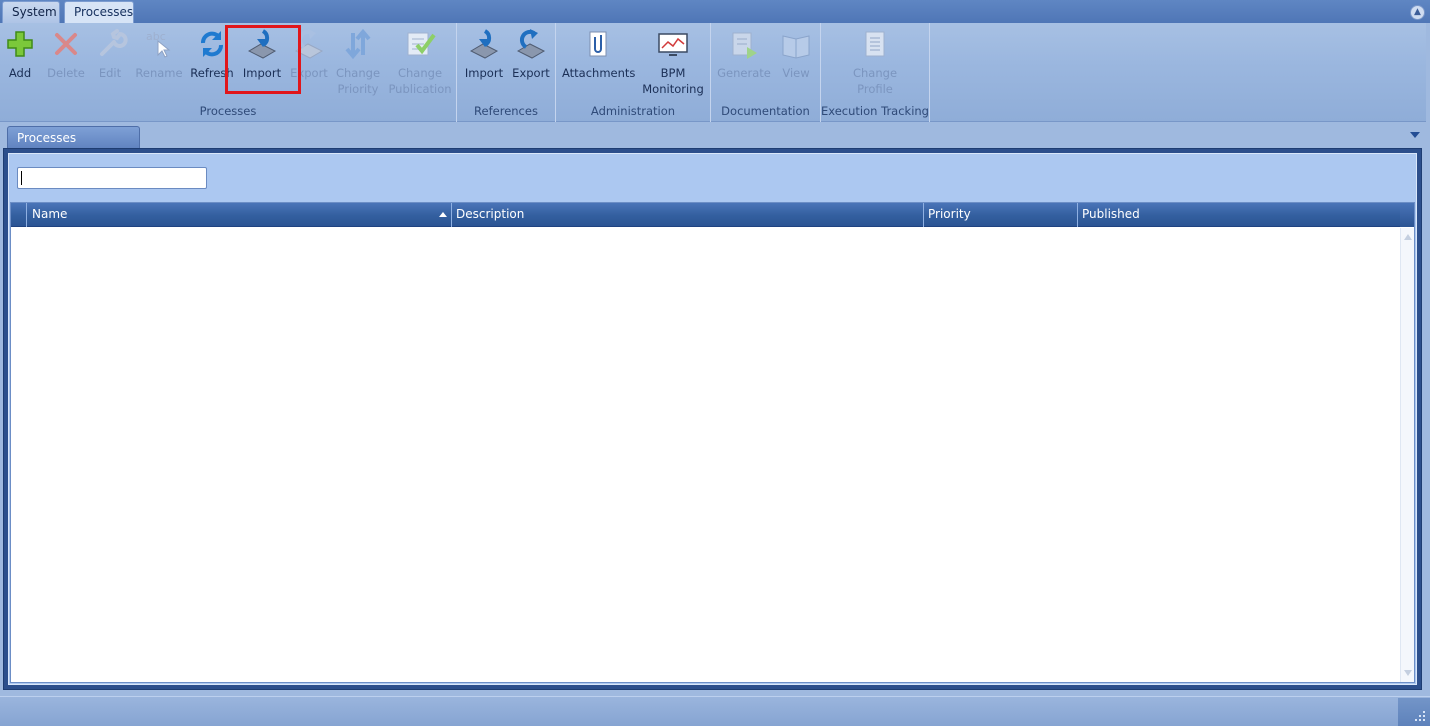 This screenshot has width=1430, height=726. I want to click on add-label: Add, so click(20, 73).